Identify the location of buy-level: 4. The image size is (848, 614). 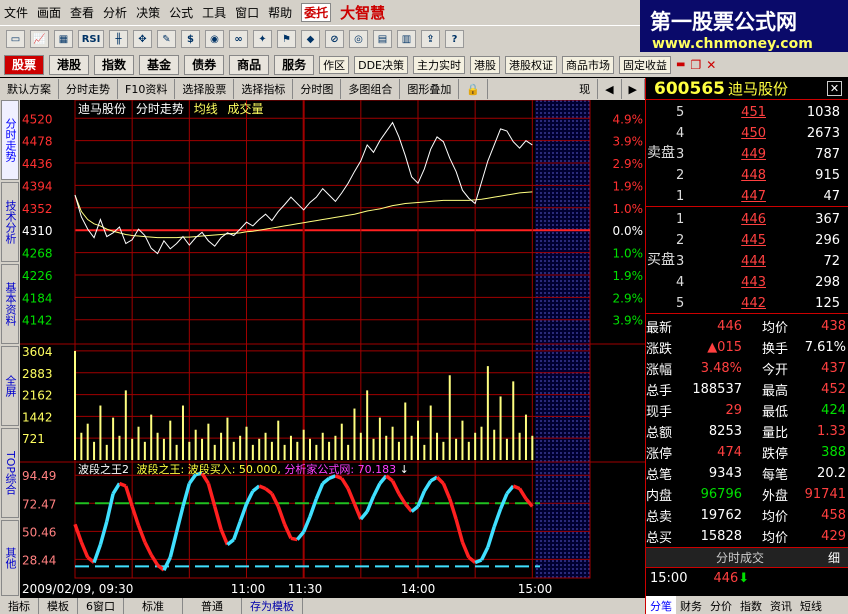
(680, 282).